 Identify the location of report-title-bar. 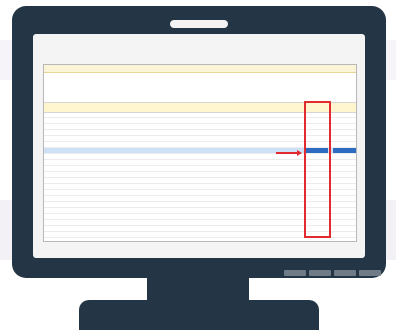
(200, 69).